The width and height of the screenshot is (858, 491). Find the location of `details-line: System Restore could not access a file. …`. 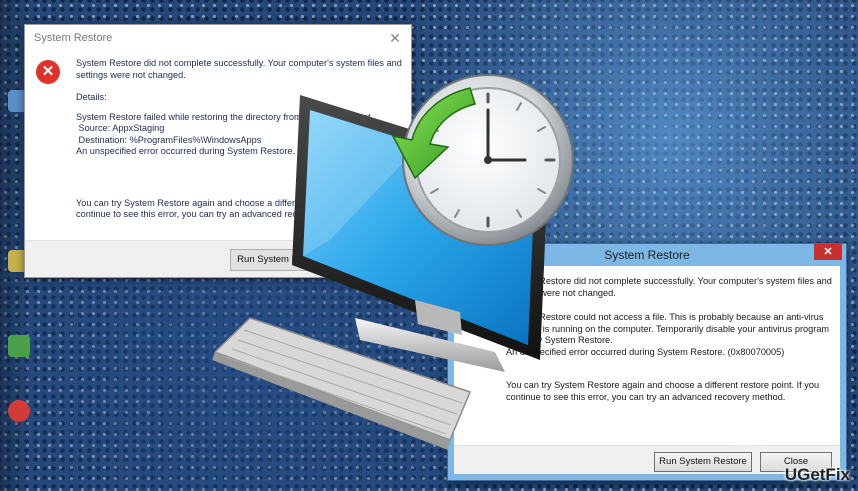

details-line: System Restore could not access a file. … is located at coordinates (668, 328).